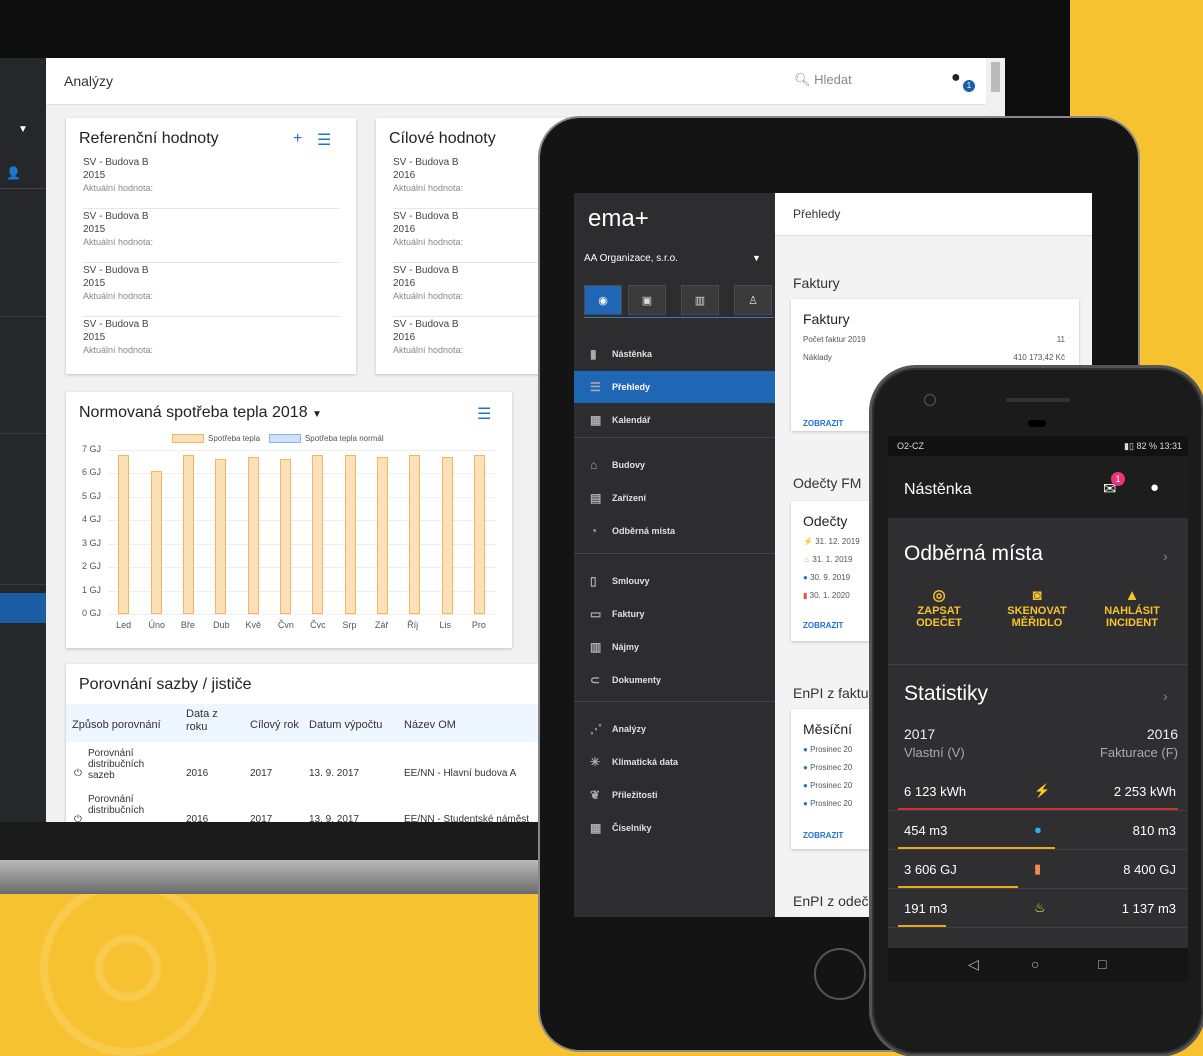 This screenshot has height=1056, width=1203. I want to click on year-invoiced-label: Fakturace (F), so click(1138, 752).